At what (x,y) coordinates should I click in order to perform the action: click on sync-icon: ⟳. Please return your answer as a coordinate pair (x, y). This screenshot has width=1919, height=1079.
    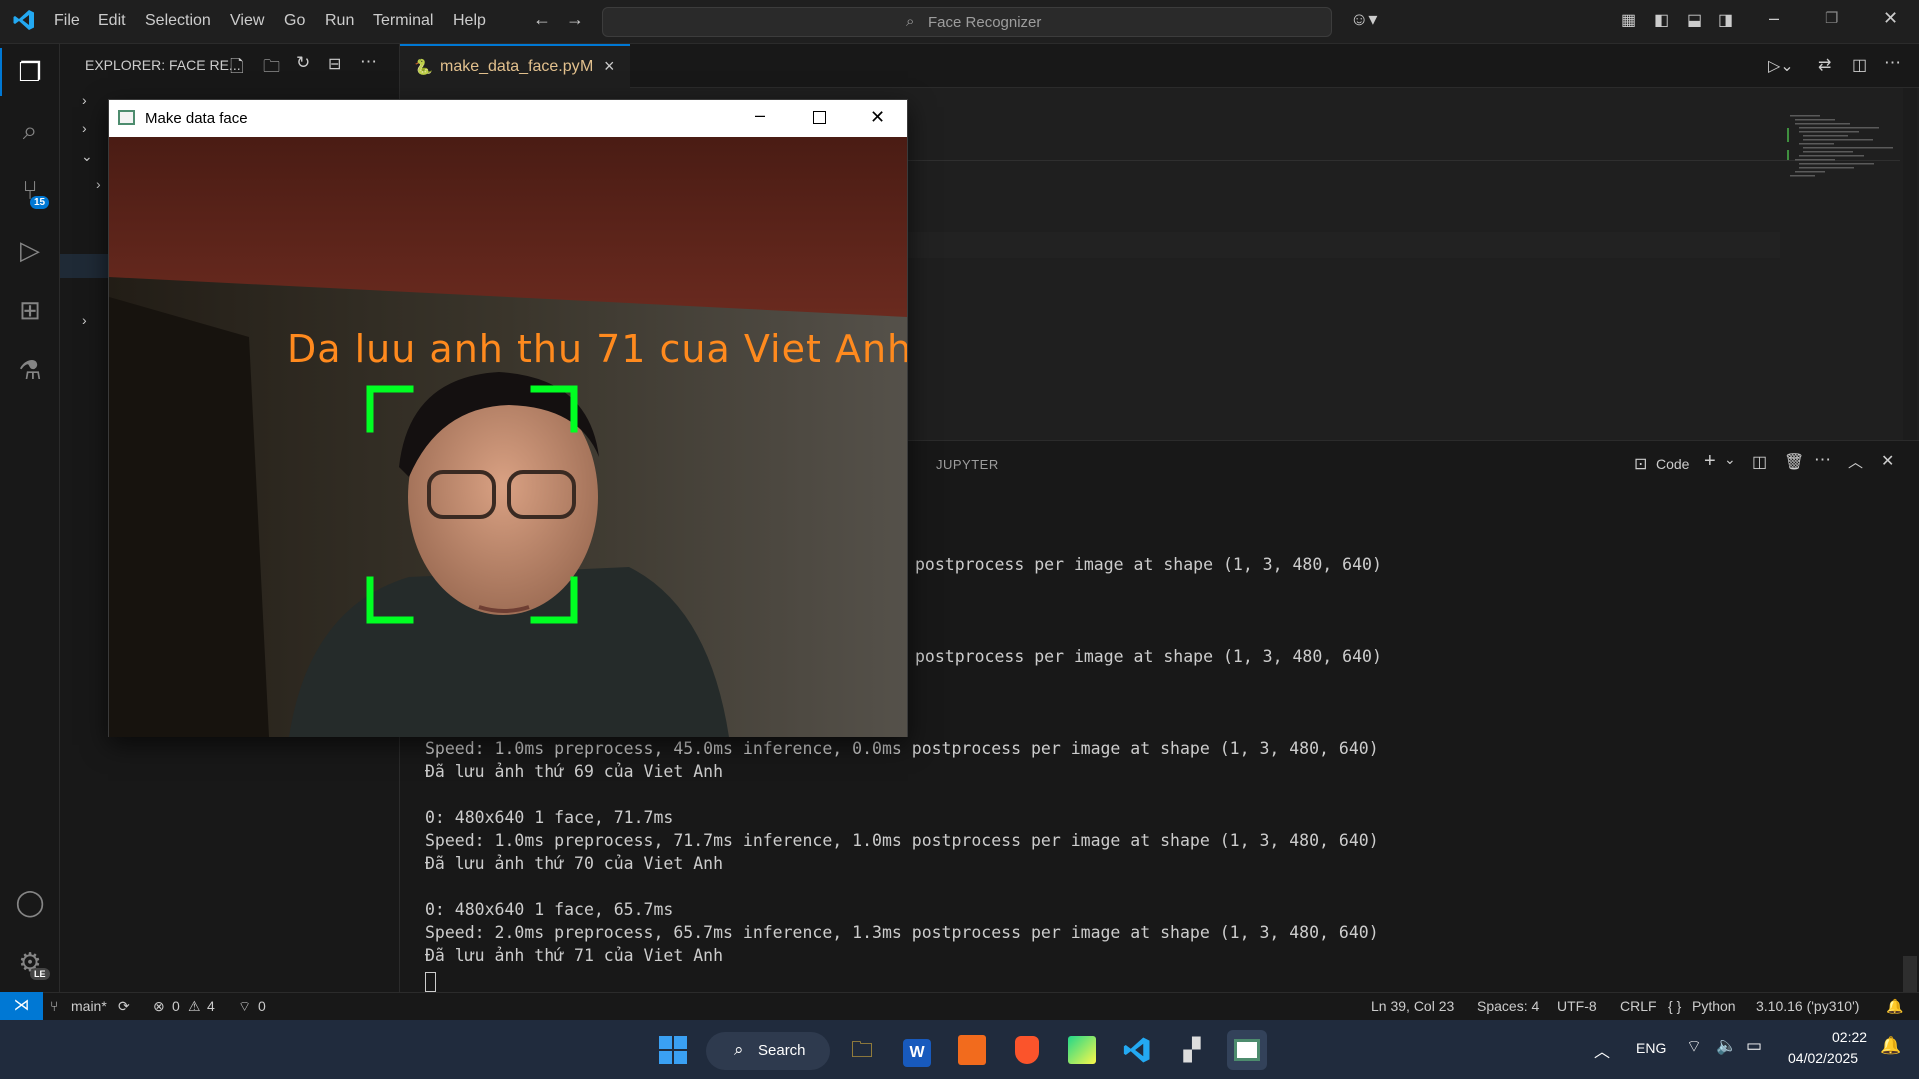
    Looking at the image, I should click on (124, 1006).